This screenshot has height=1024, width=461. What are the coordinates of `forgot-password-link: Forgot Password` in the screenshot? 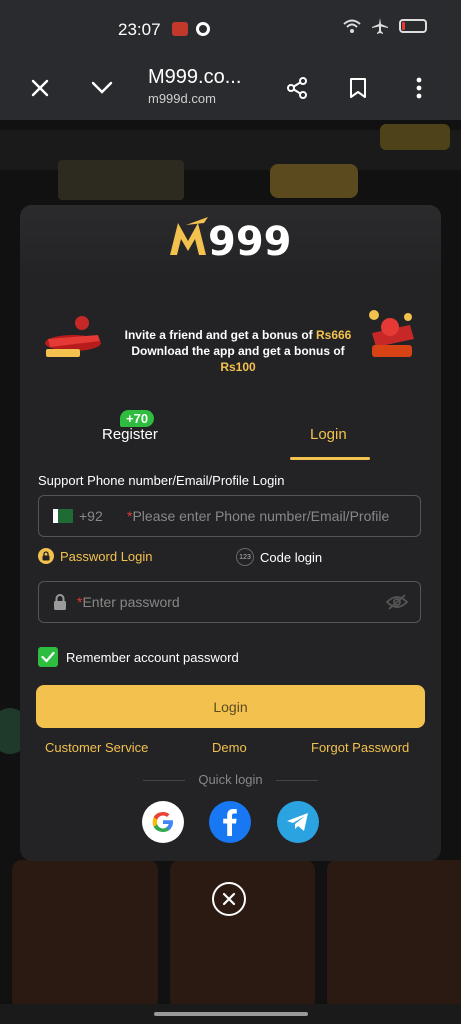 It's located at (360, 747).